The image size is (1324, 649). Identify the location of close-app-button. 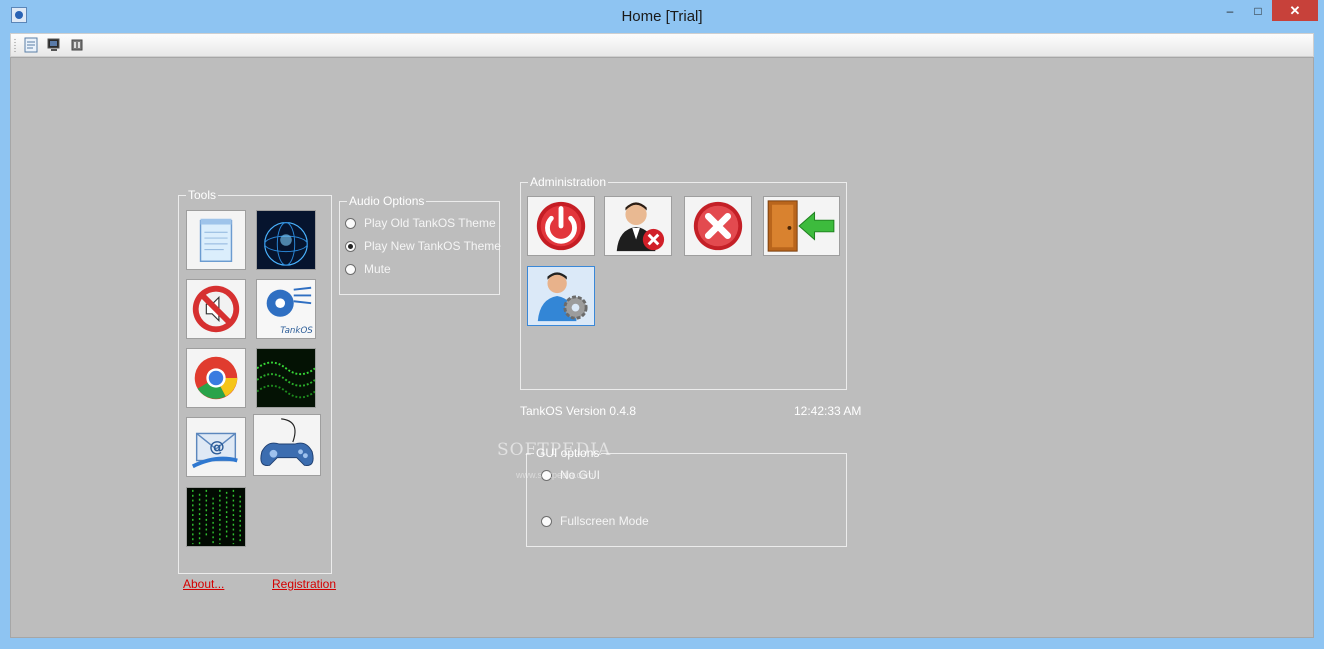
(718, 226).